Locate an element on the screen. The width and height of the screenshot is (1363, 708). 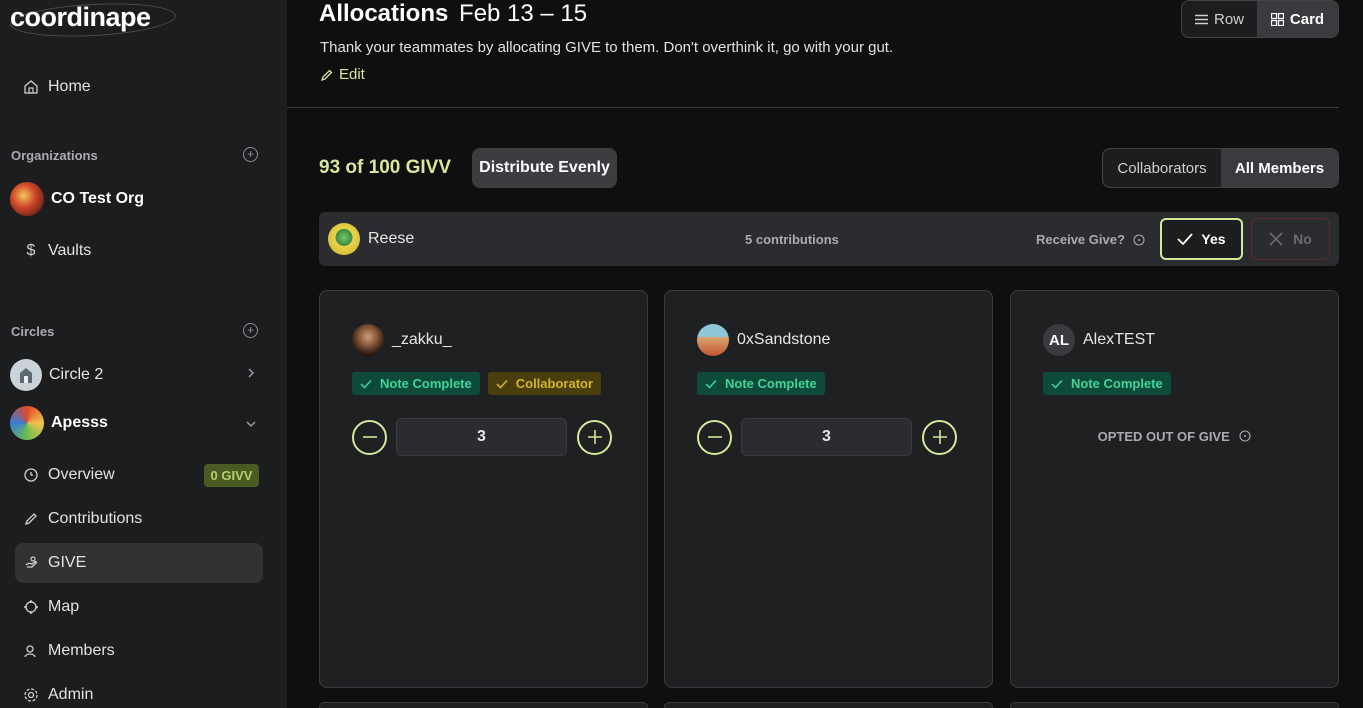
member-header: 0xSandstone is located at coordinates (763, 340).